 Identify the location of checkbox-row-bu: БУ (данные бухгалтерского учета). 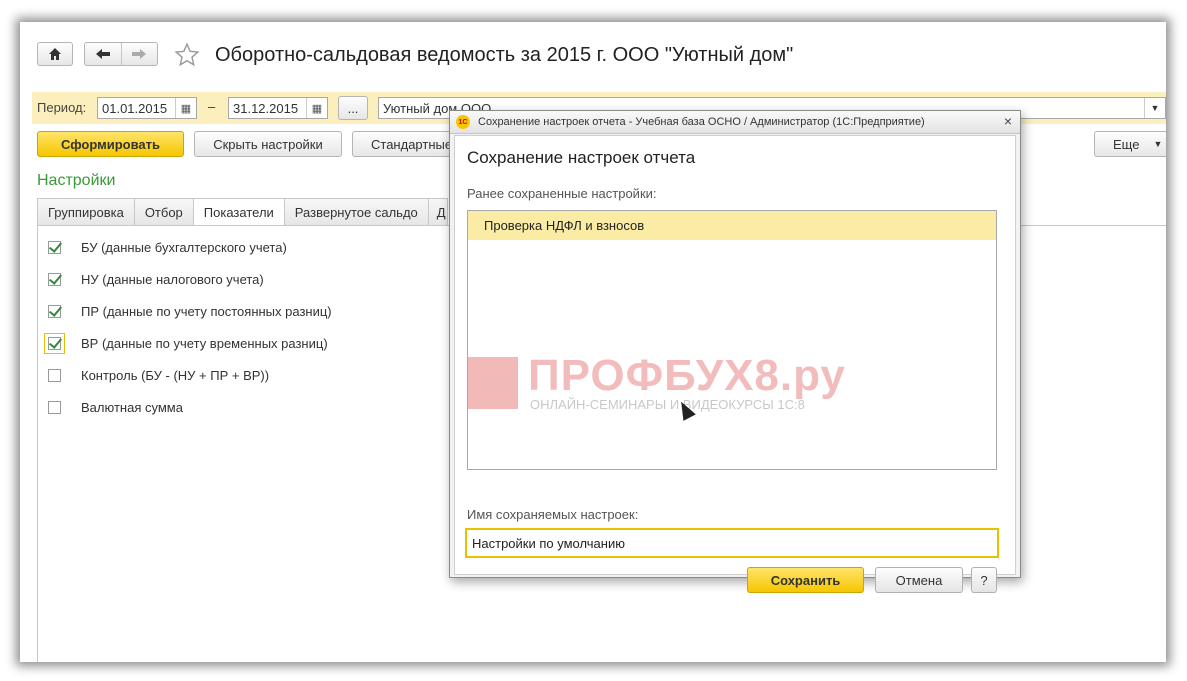
(167, 247).